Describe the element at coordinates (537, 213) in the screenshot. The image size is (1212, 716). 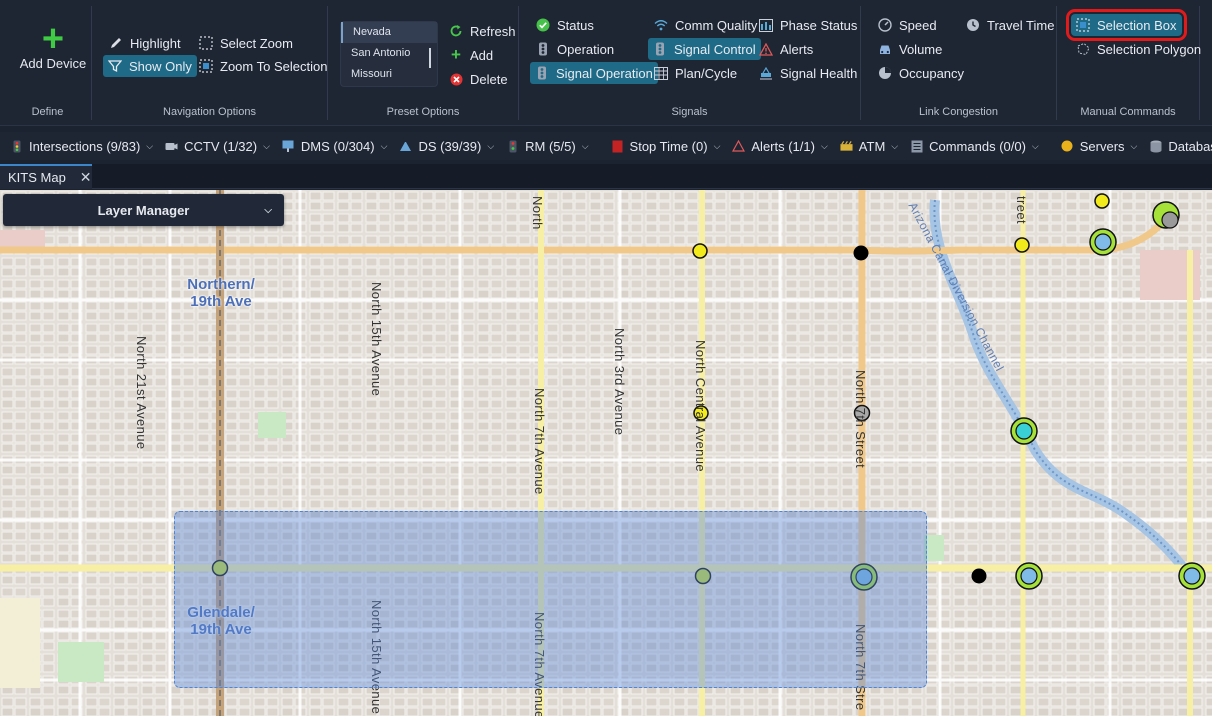
I see `road-label: North` at that location.